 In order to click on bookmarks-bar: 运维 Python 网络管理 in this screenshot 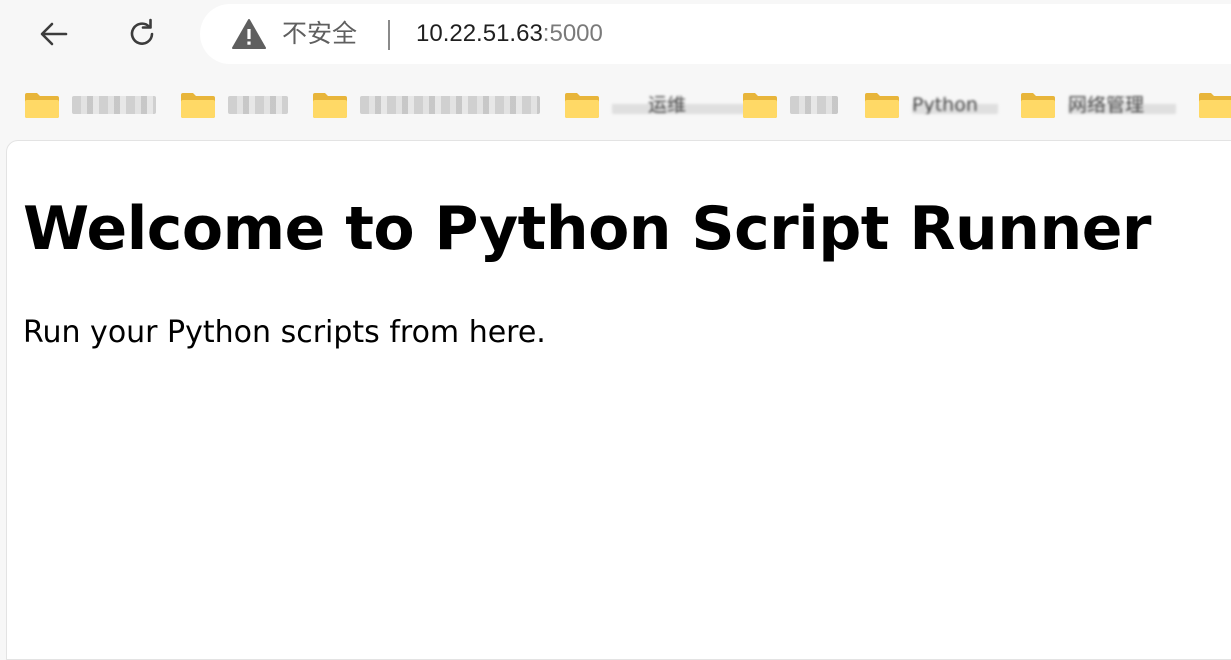, I will do `click(615, 105)`.